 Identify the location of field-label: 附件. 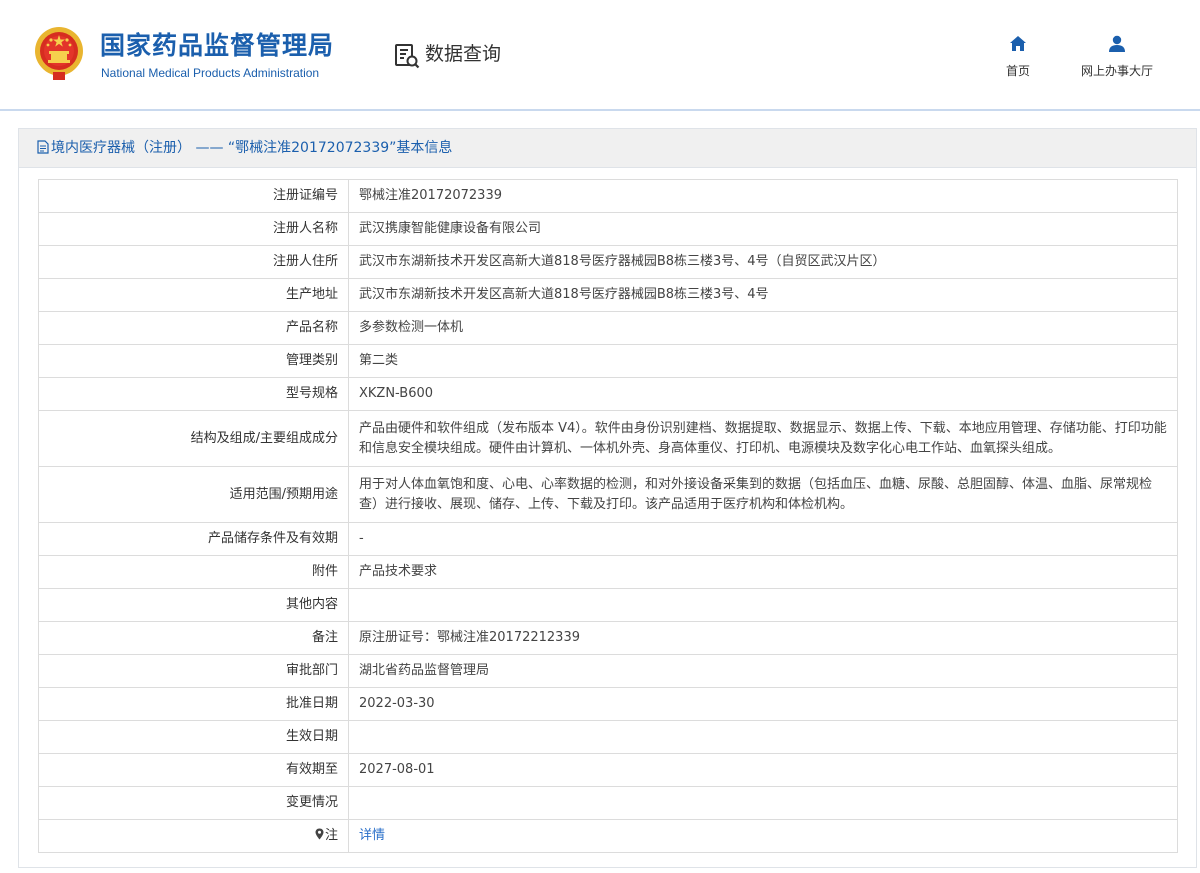
(193, 572).